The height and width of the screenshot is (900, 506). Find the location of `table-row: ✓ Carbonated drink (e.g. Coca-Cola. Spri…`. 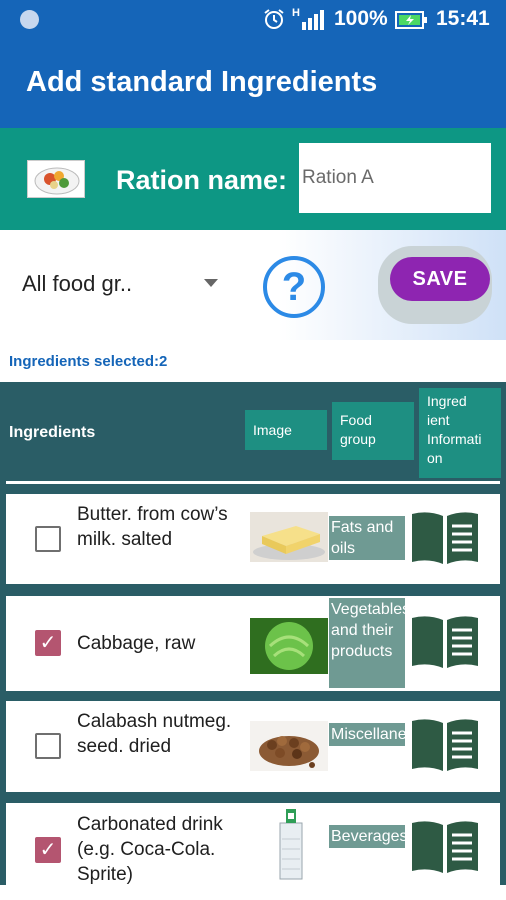

table-row: ✓ Carbonated drink (e.g. Coca-Cola. Spri… is located at coordinates (253, 844).